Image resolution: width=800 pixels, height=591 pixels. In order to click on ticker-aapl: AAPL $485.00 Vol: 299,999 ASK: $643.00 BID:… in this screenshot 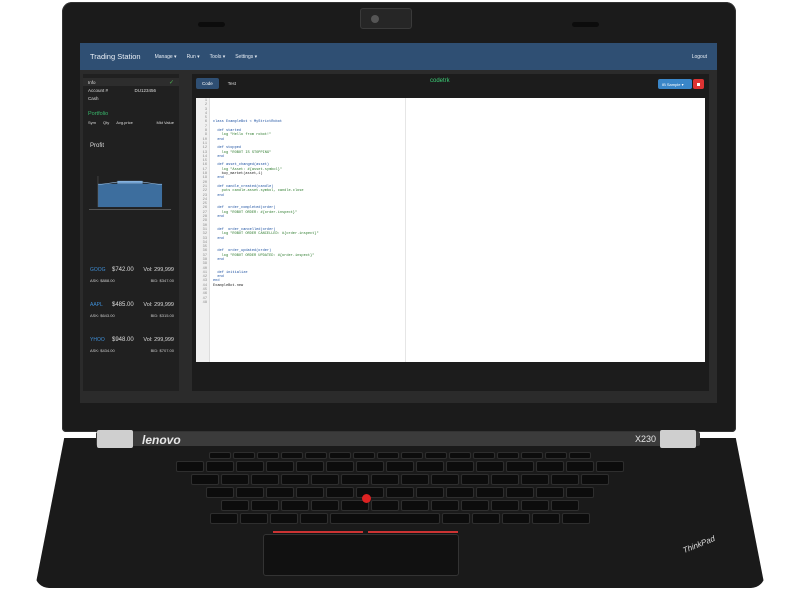, I will do `click(132, 310)`.